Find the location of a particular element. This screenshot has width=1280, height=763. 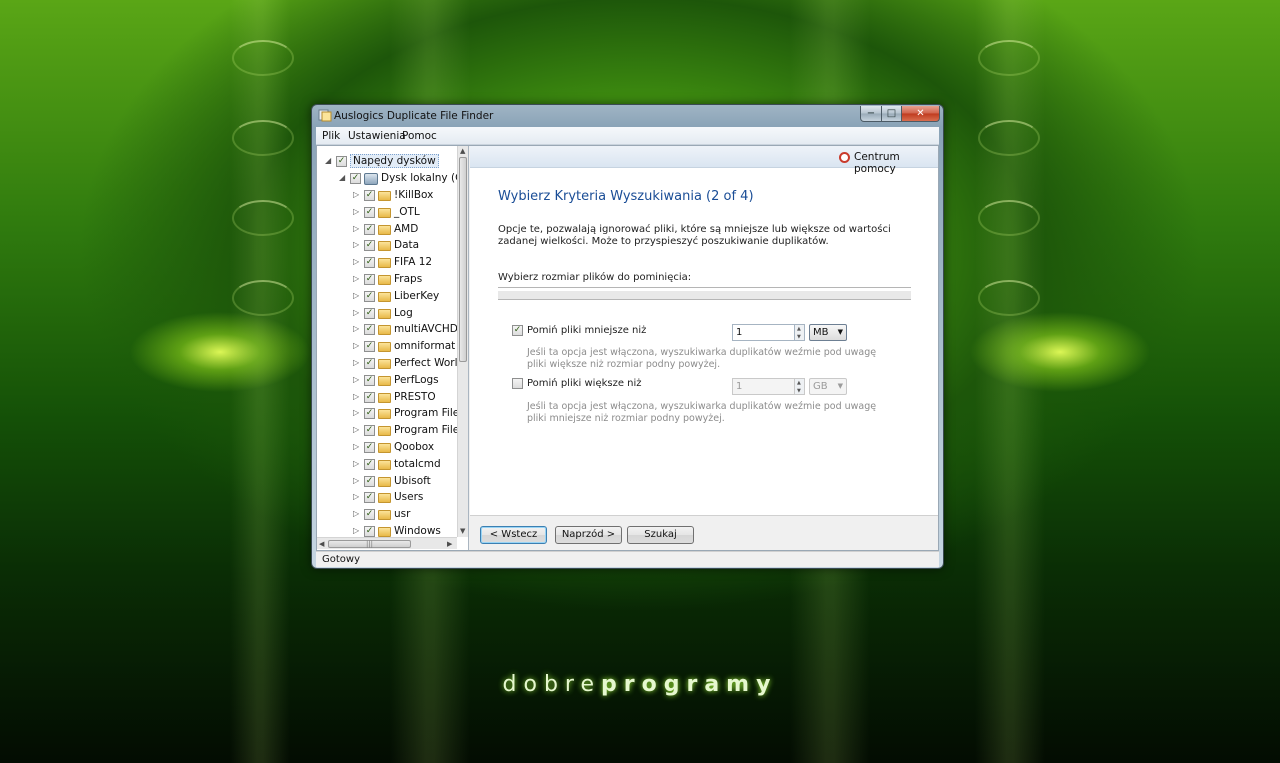

skip-smaller-unit-select: MB ▼ is located at coordinates (828, 332).